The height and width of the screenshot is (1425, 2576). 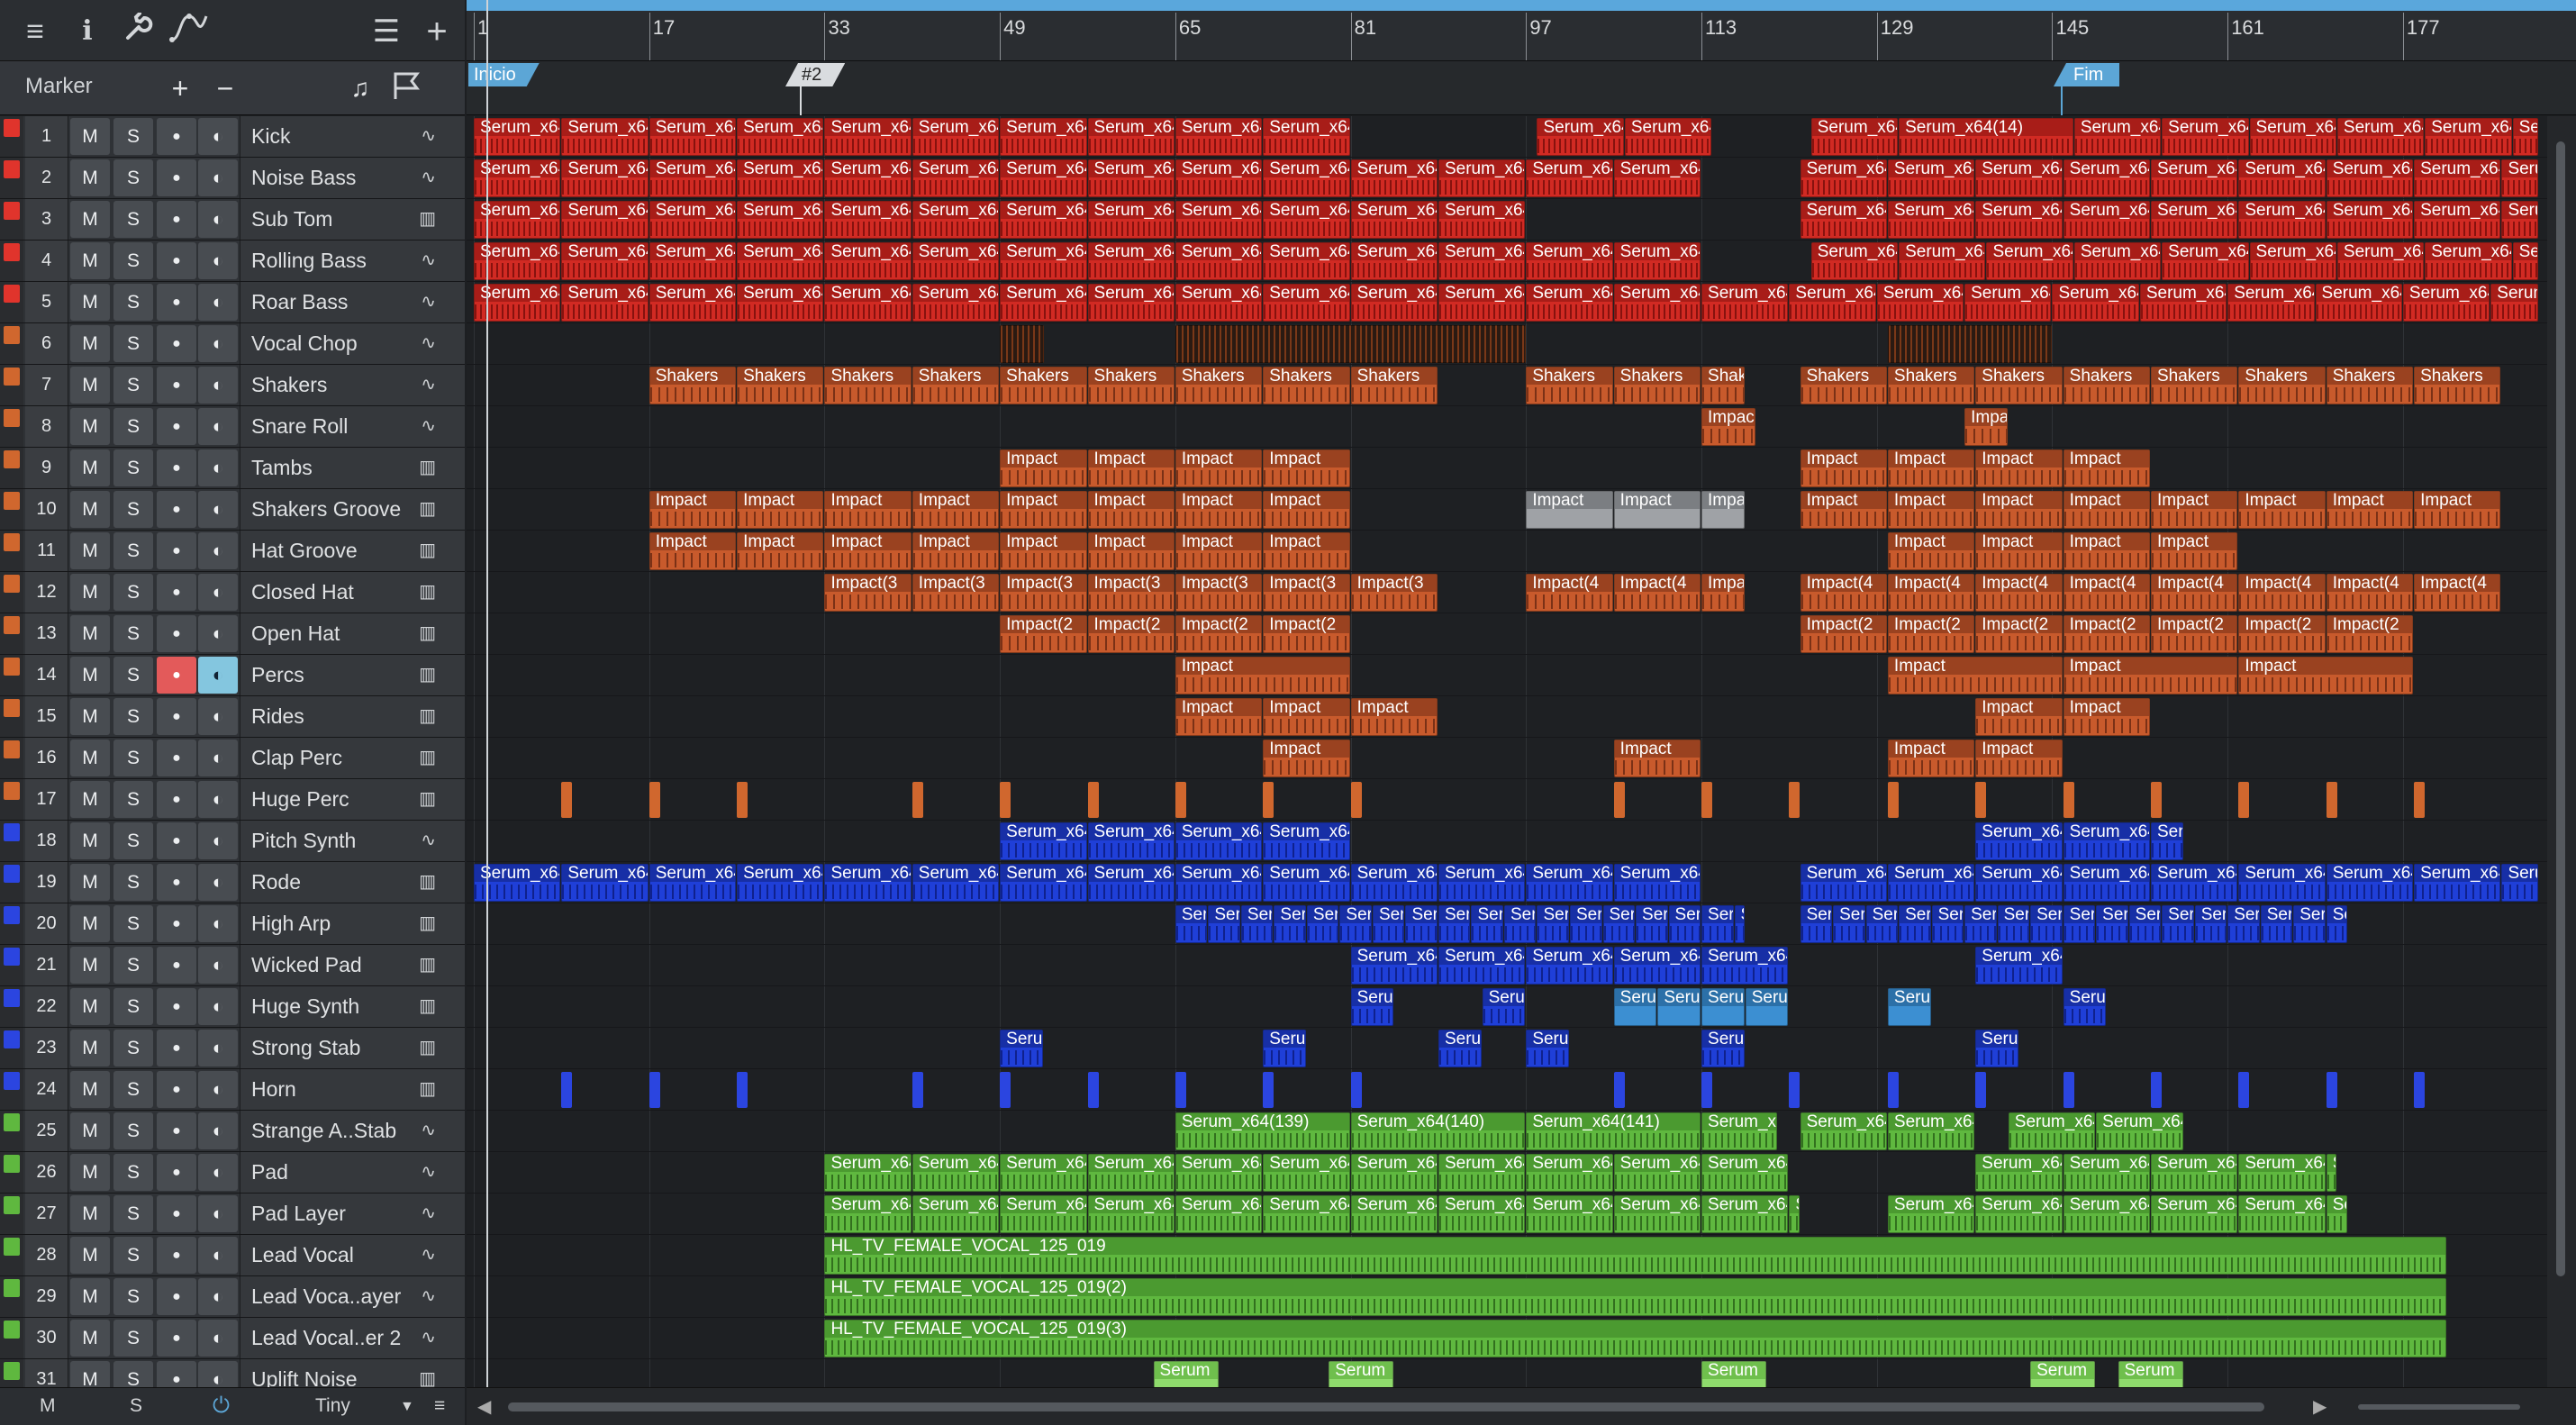 What do you see at coordinates (232, 841) in the screenshot?
I see `track-header: 18 M S ● ◐ Pitch Synth ∿` at bounding box center [232, 841].